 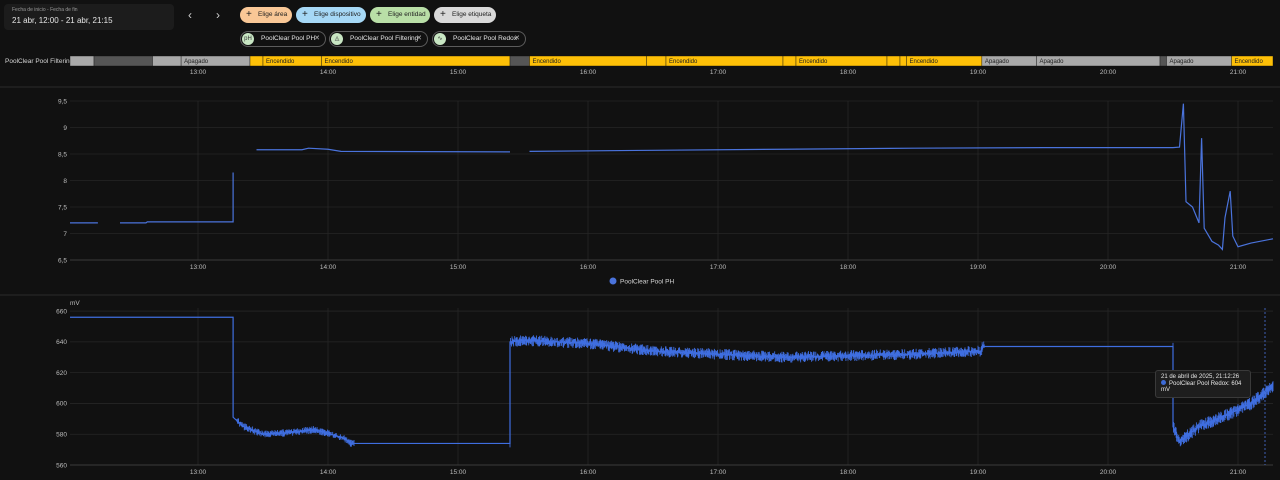 What do you see at coordinates (198, 72) in the screenshot?
I see `timeline-tick-label: 13:00` at bounding box center [198, 72].